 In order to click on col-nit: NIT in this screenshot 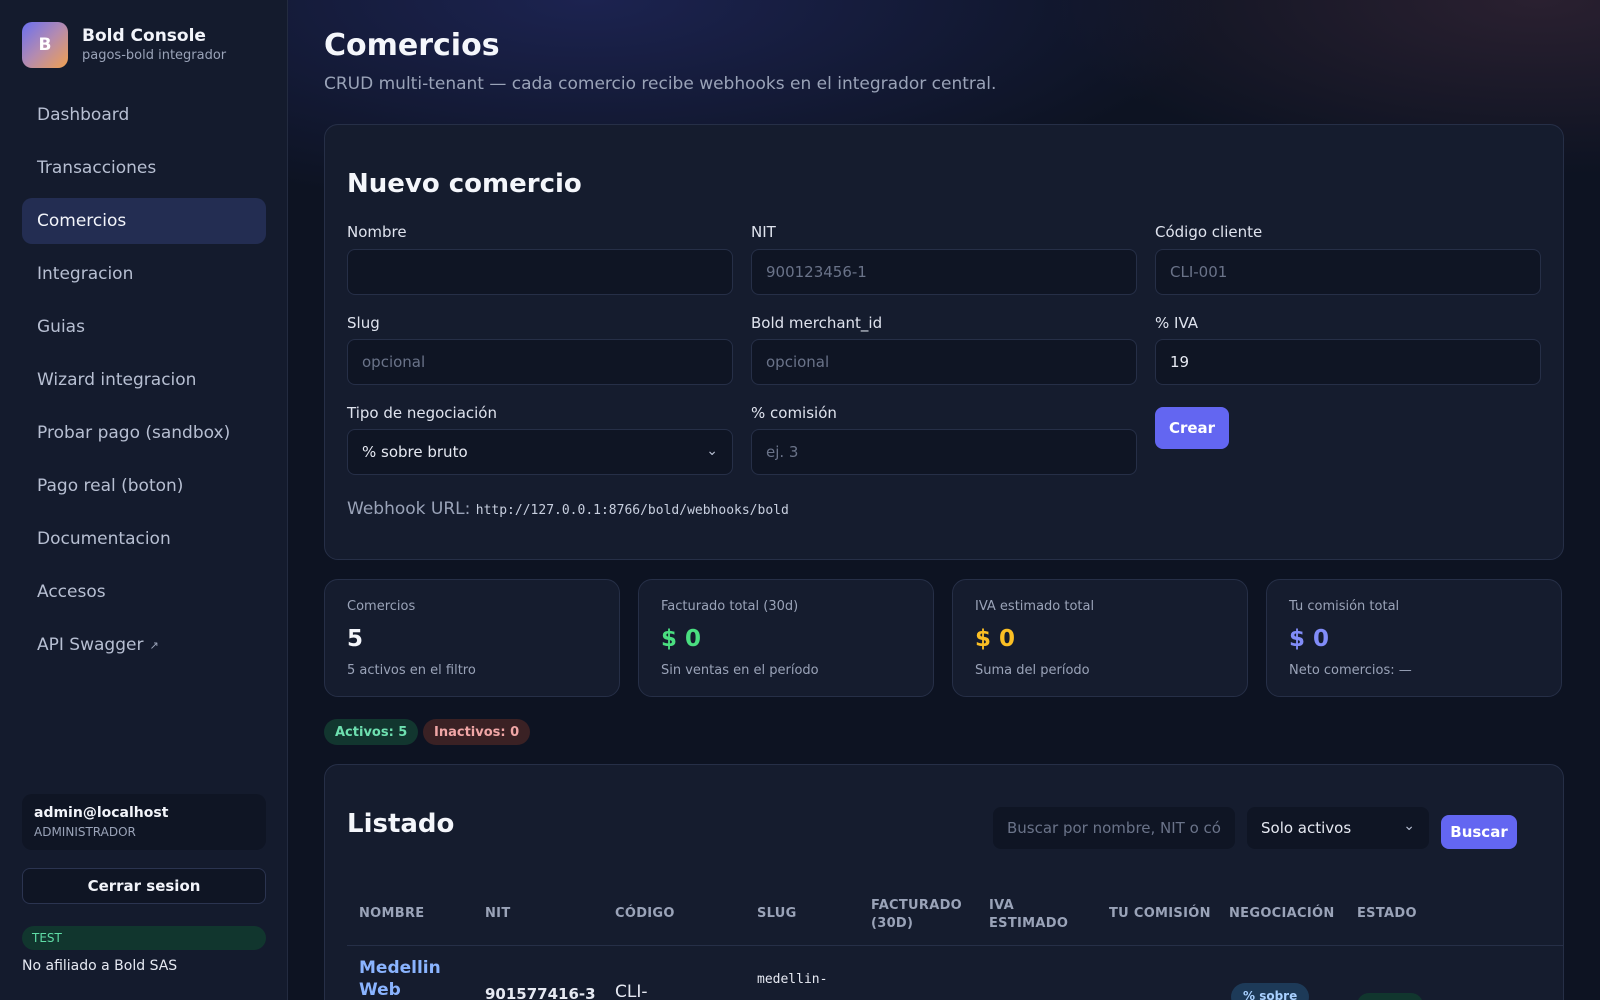, I will do `click(498, 914)`.